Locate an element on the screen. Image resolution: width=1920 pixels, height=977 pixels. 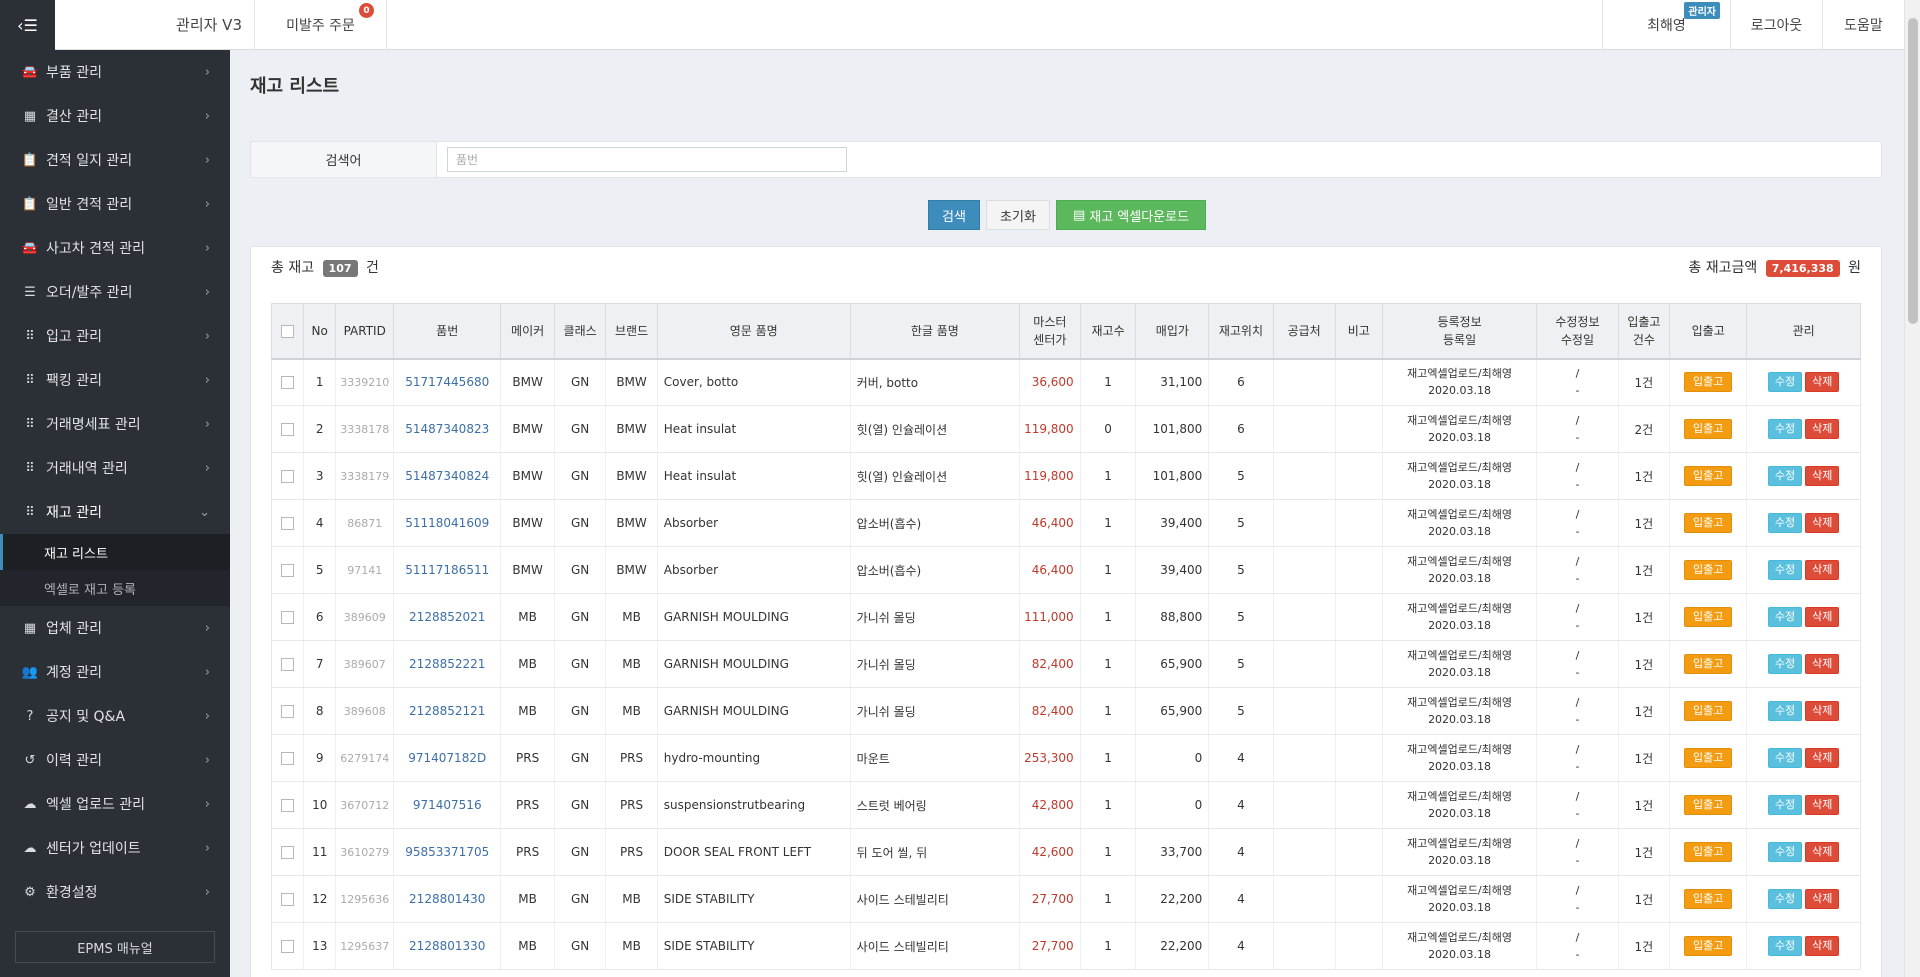
sidebar-item: ⠿ 거래내역 관리 › is located at coordinates (115, 468).